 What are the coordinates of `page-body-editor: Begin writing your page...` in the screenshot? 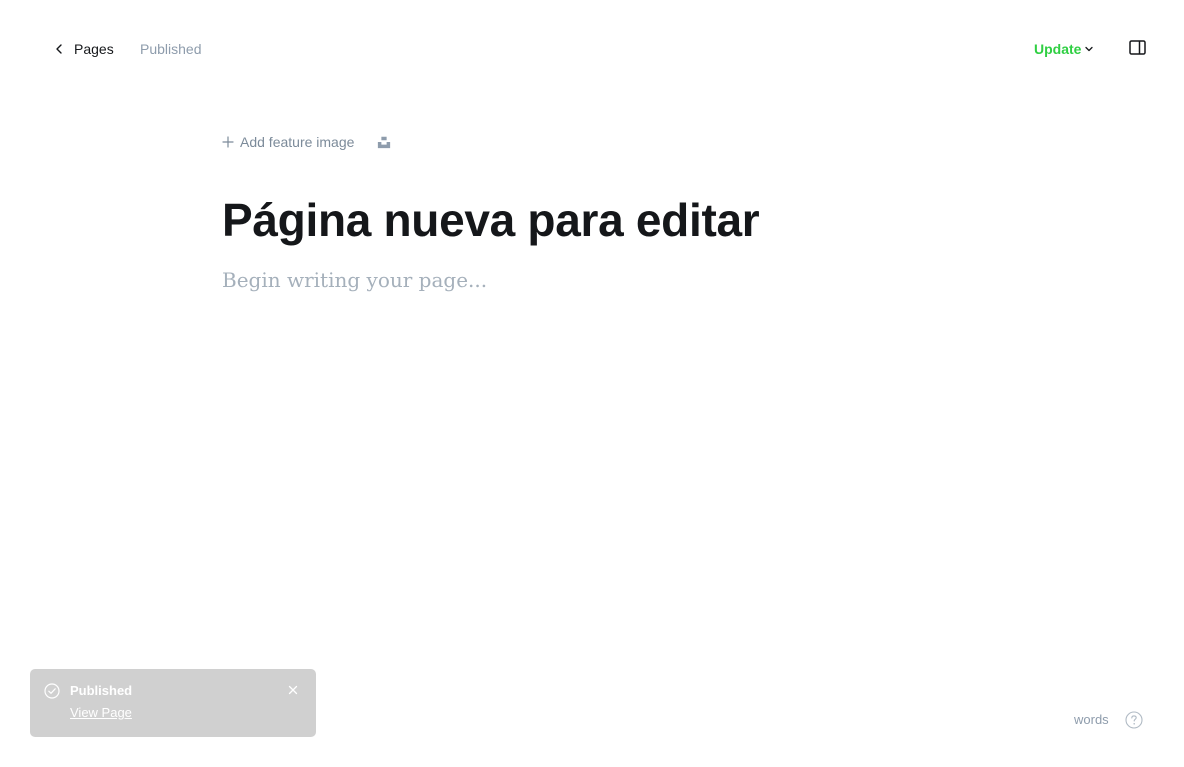 It's located at (602, 281).